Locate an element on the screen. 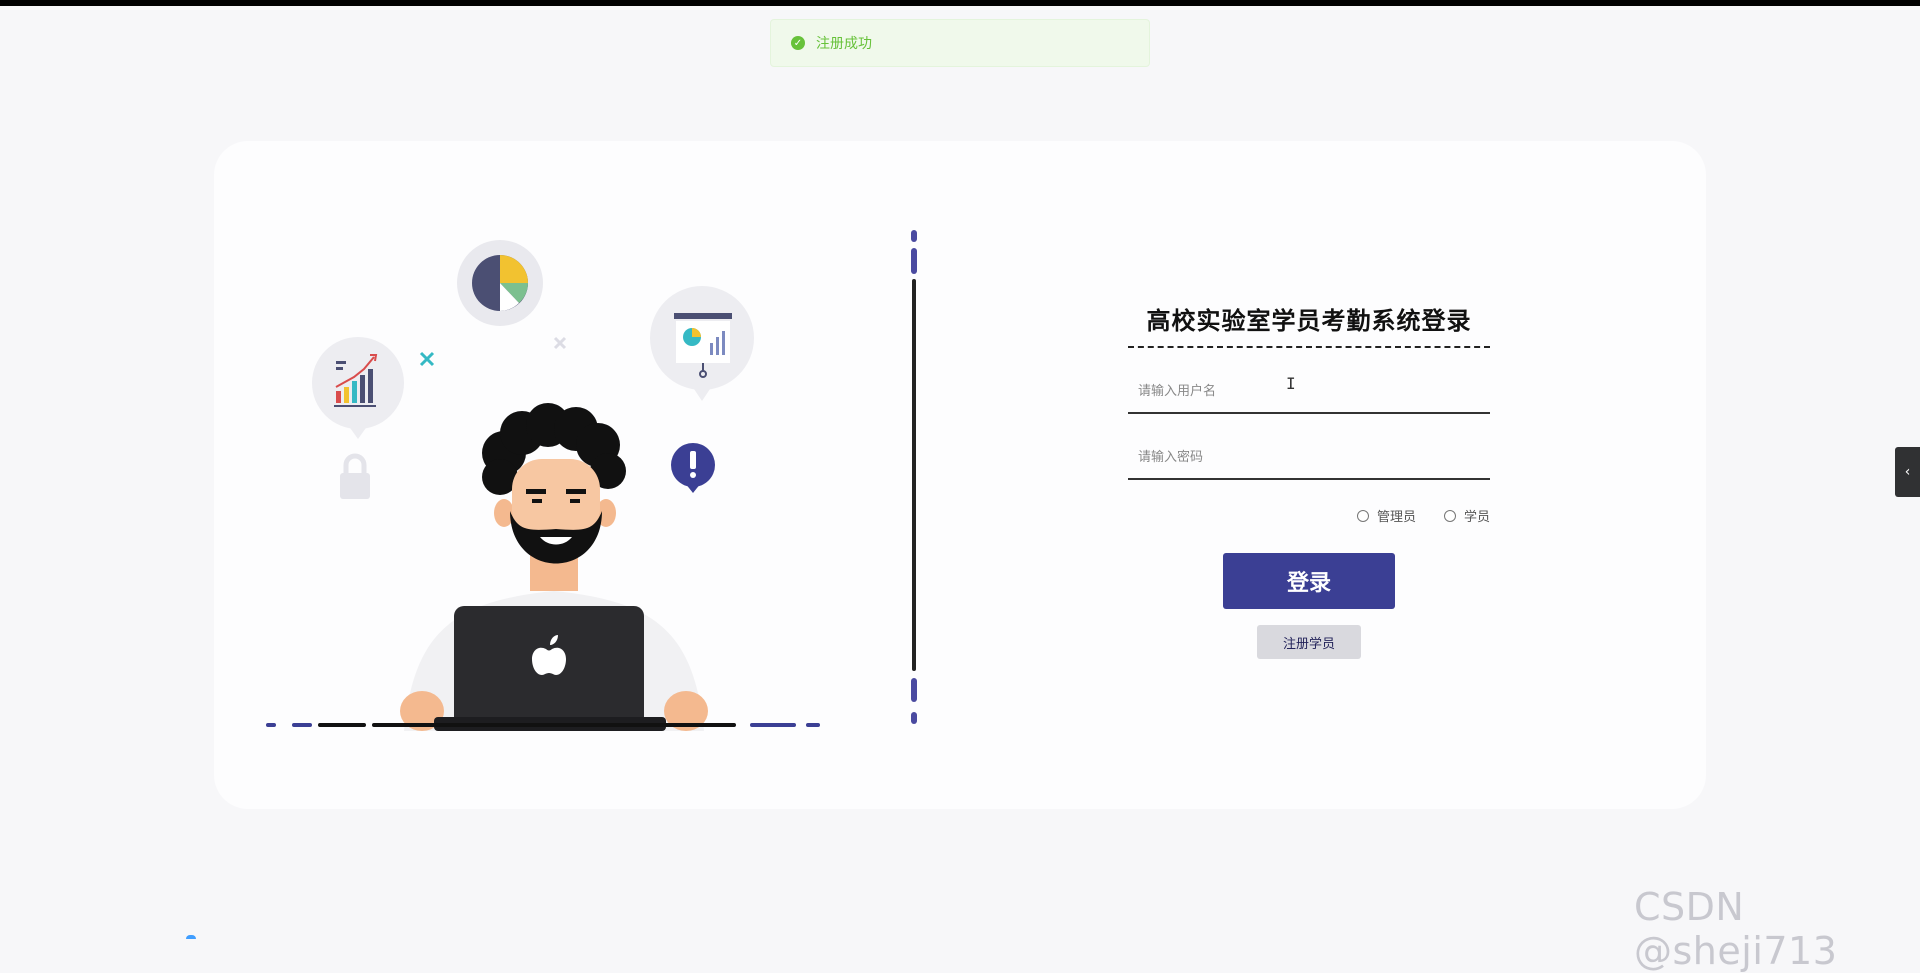 This screenshot has width=1920, height=973. login-form: 高校实验室学员考勤系统登录 I 管理员 学员 登录 注册学员 is located at coordinates (1309, 480).